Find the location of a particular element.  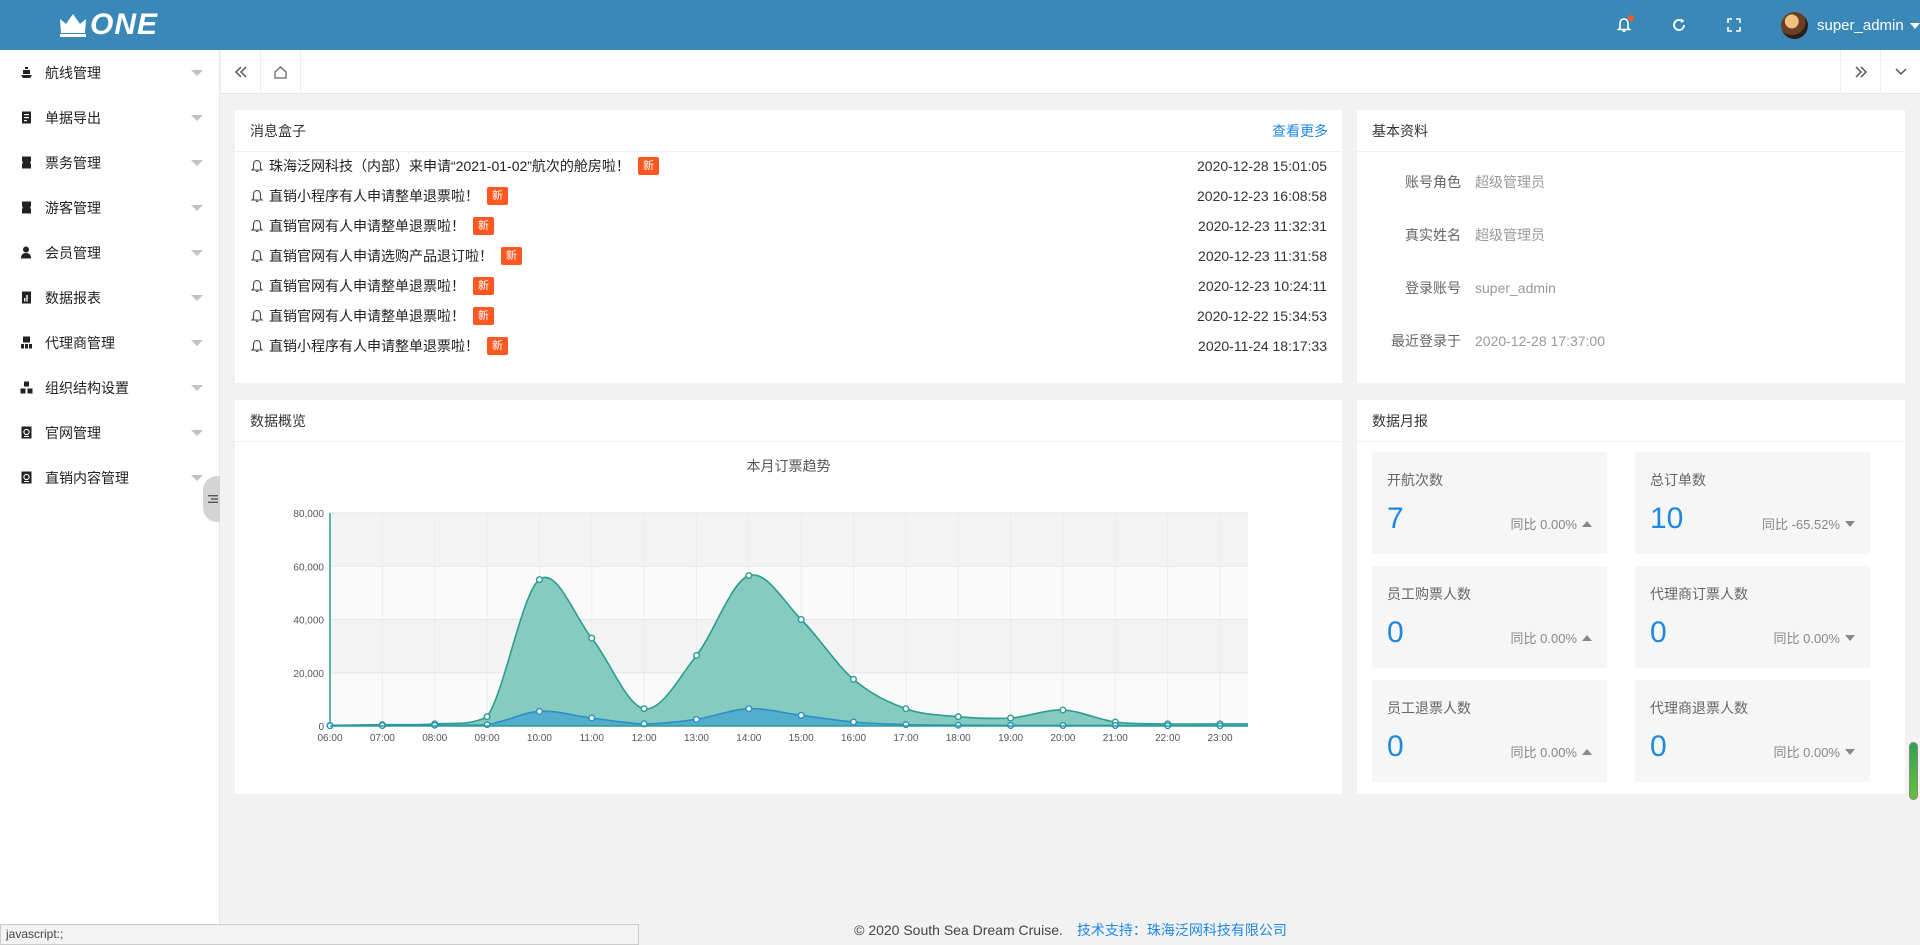

sidebar-item-tourist: 游客管理 is located at coordinates (109, 207).